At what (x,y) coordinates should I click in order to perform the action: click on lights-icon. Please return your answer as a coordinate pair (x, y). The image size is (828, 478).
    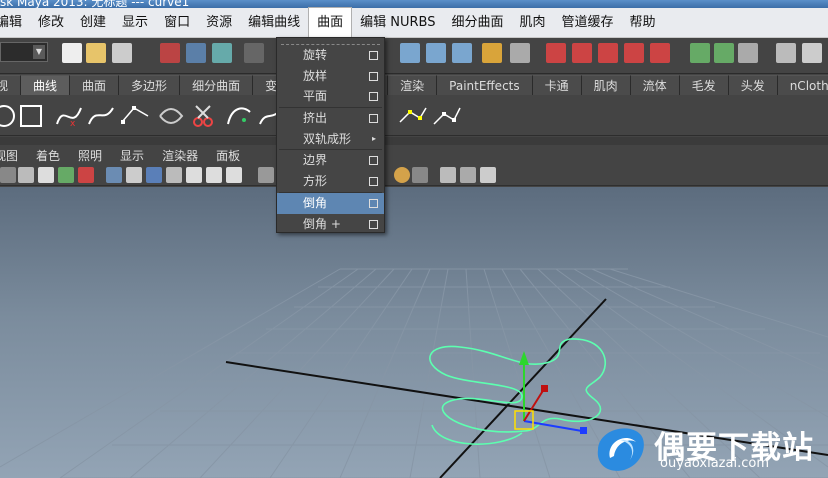
    Looking at the image, I should click on (194, 175).